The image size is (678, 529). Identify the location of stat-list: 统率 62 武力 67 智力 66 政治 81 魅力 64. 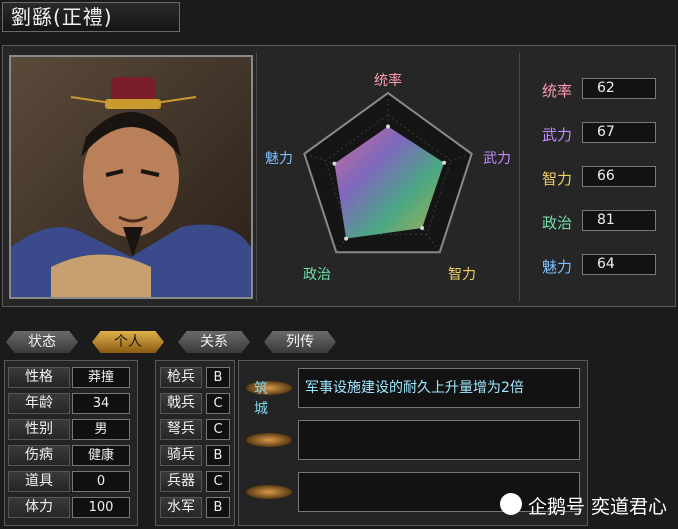
(605, 183).